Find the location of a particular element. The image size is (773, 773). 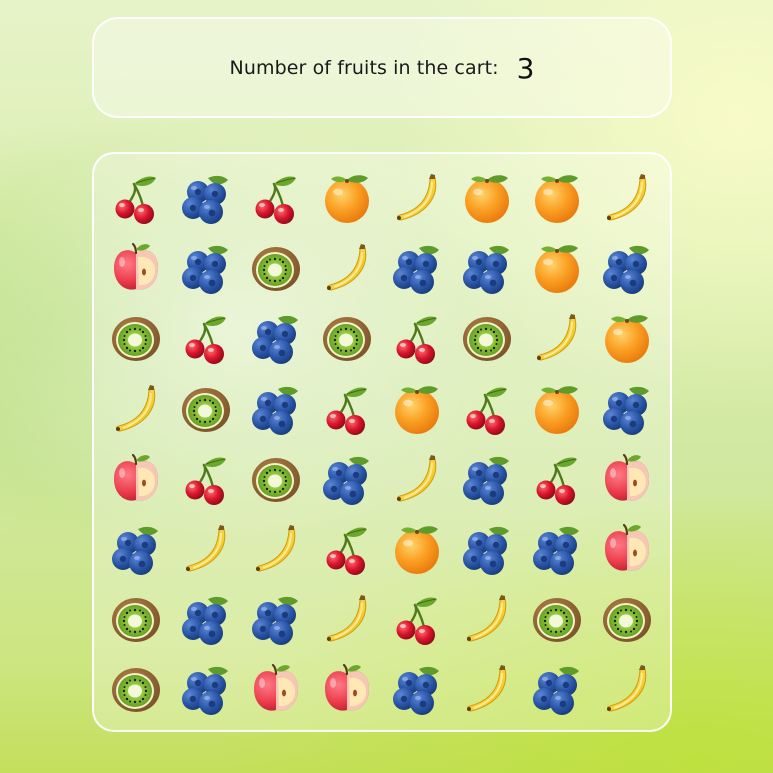

cart-counter-panel: Number of fruits in the cart: 3 is located at coordinates (382, 67).